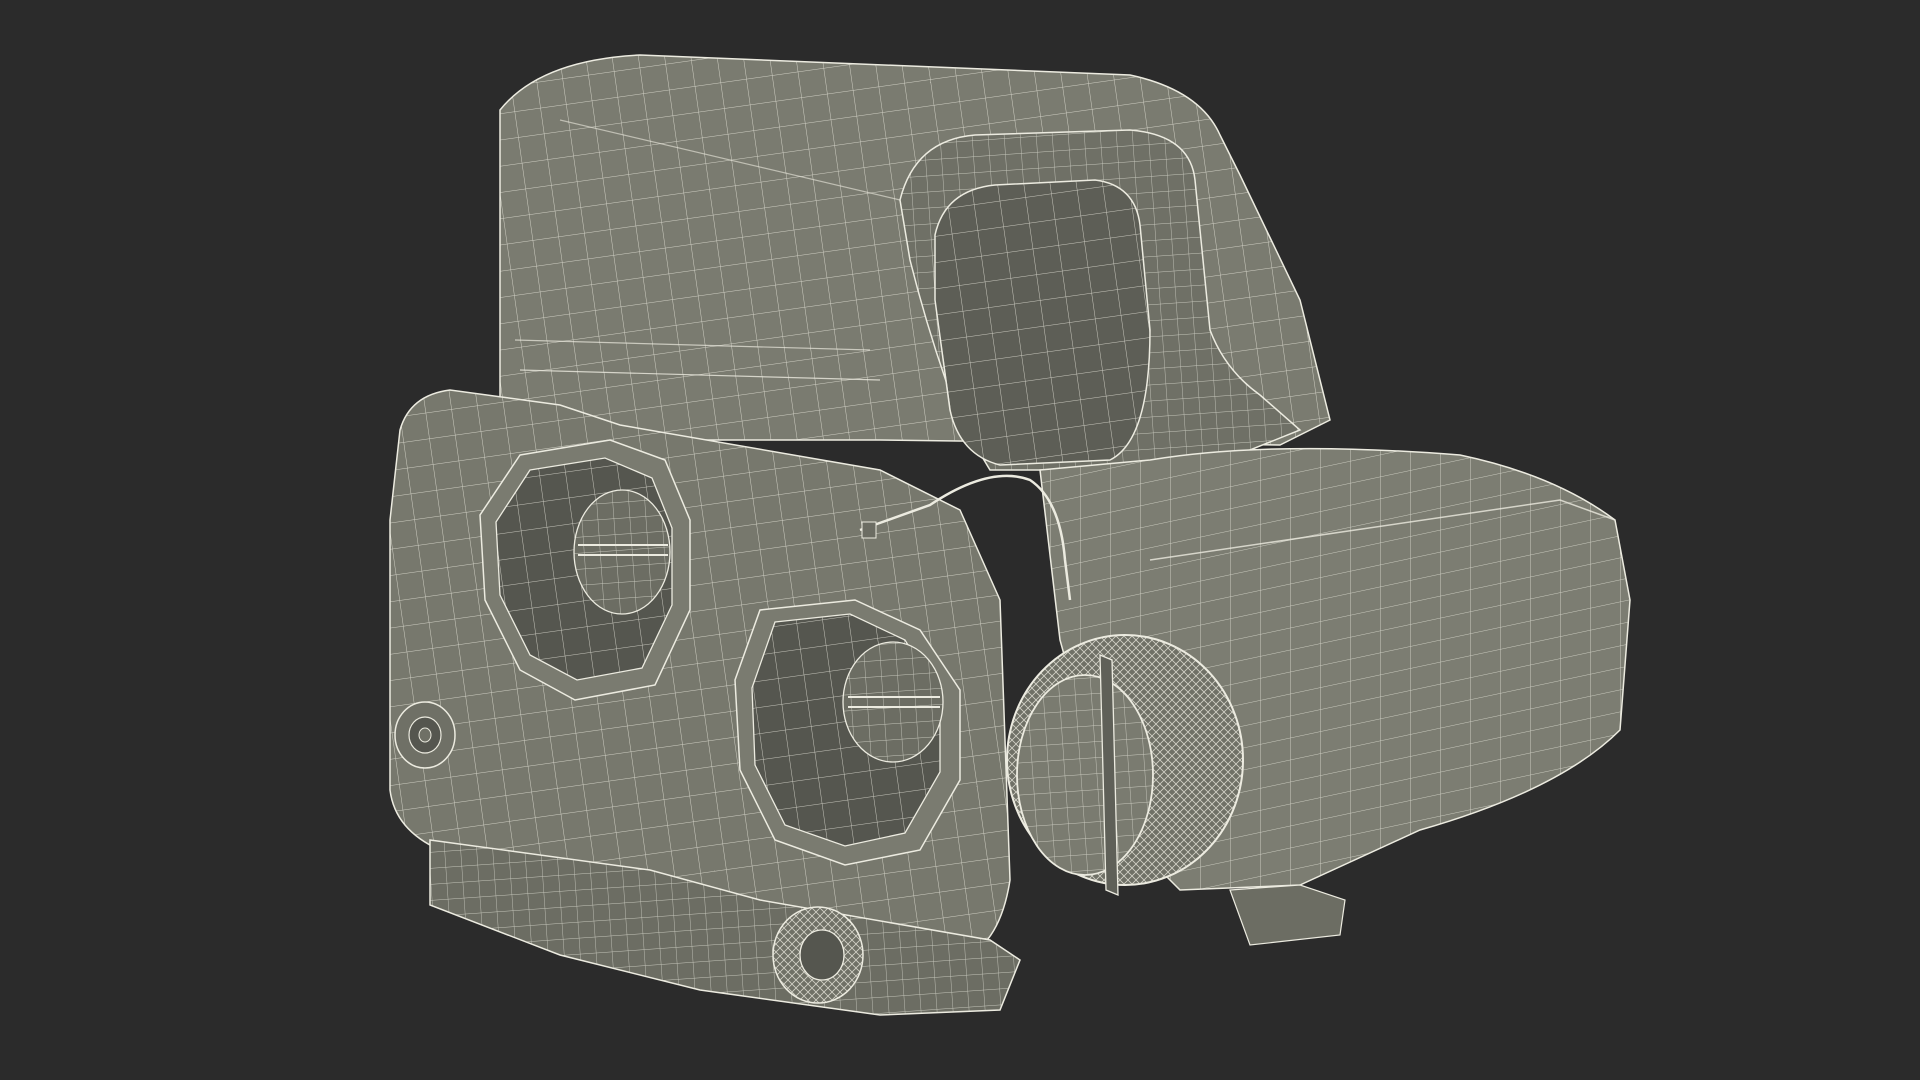 This screenshot has width=1920, height=1080. I want to click on left-adjust-screw-icon, so click(622, 552).